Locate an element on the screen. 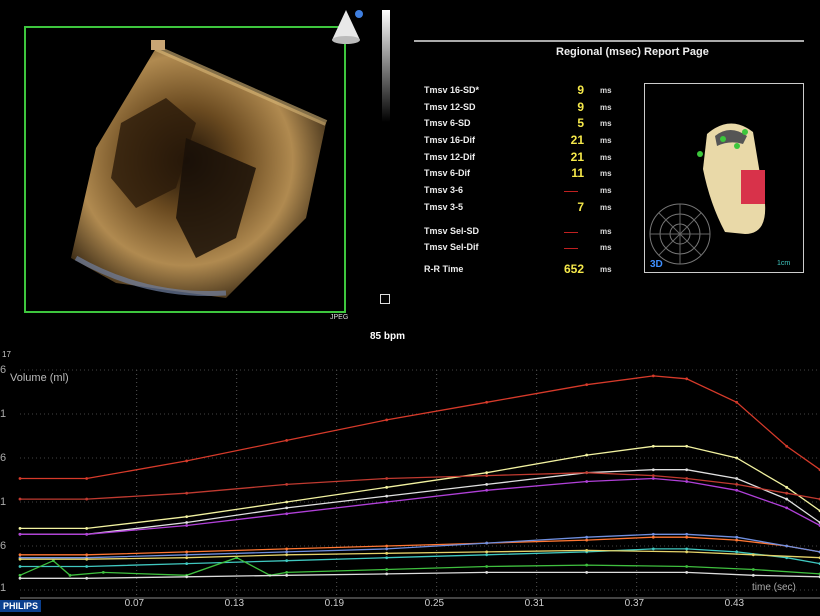 Image resolution: width=820 pixels, height=616 pixels. report-row-label: Tmsv 16-Dif is located at coordinates (450, 140).